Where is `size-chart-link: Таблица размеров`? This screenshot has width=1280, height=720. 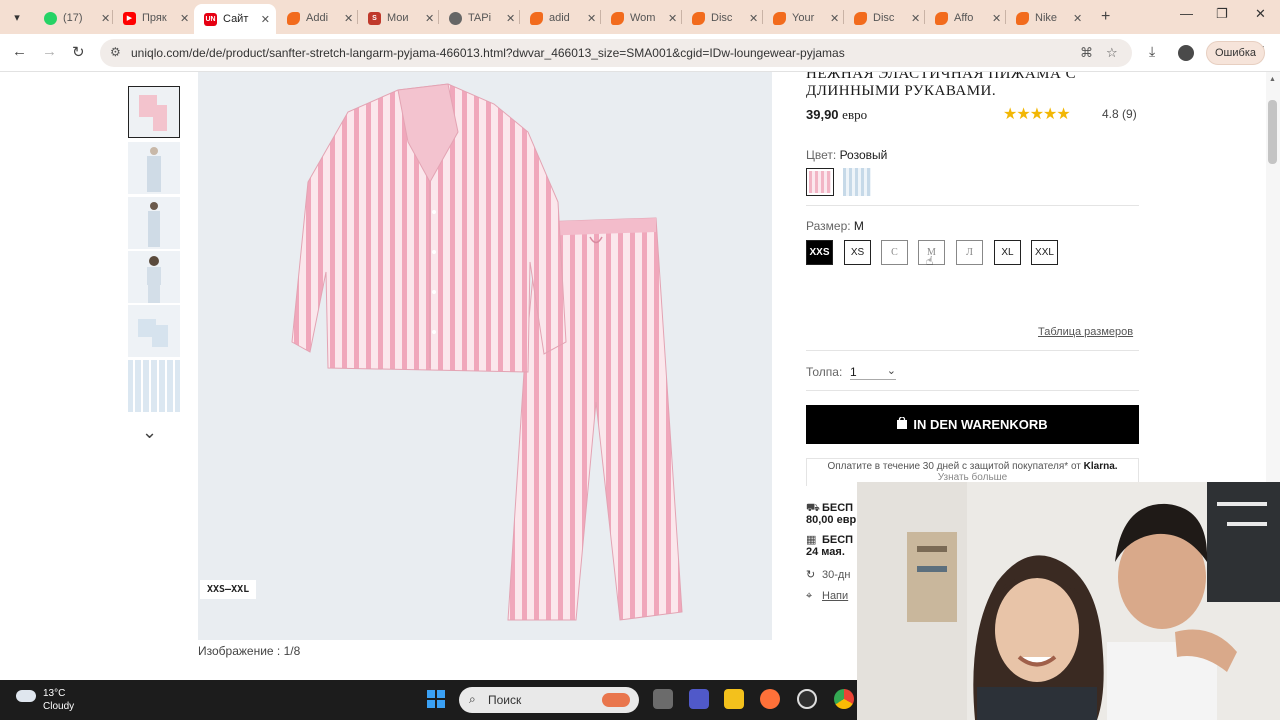 size-chart-link: Таблица размеров is located at coordinates (1085, 332).